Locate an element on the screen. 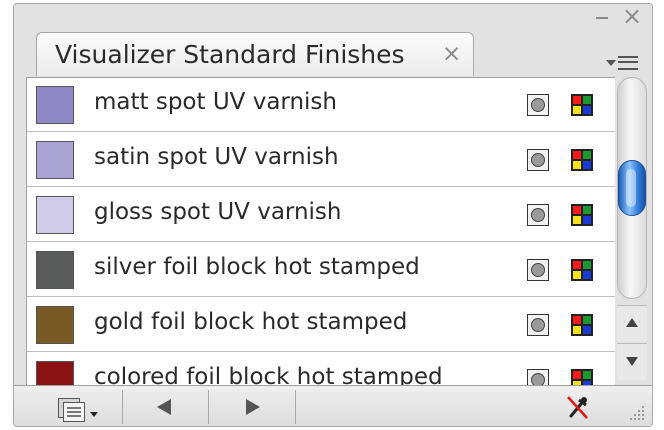  list-item: silver foil block hot stamped is located at coordinates (321, 270).